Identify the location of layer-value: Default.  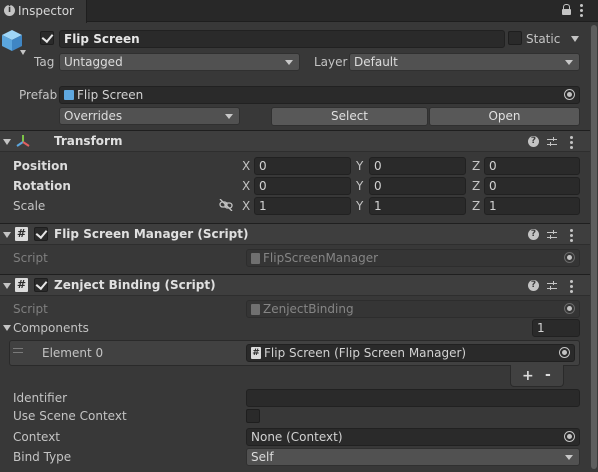
(376, 62).